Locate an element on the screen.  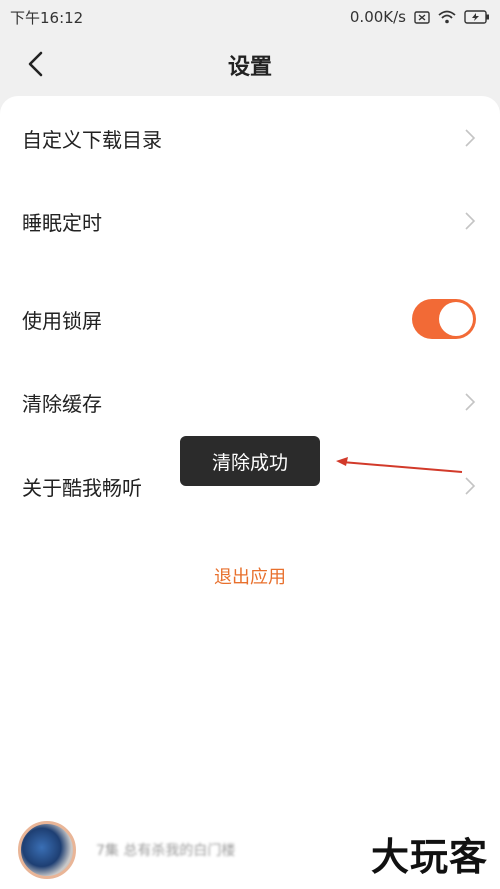
battery-charging-icon is located at coordinates (477, 17).